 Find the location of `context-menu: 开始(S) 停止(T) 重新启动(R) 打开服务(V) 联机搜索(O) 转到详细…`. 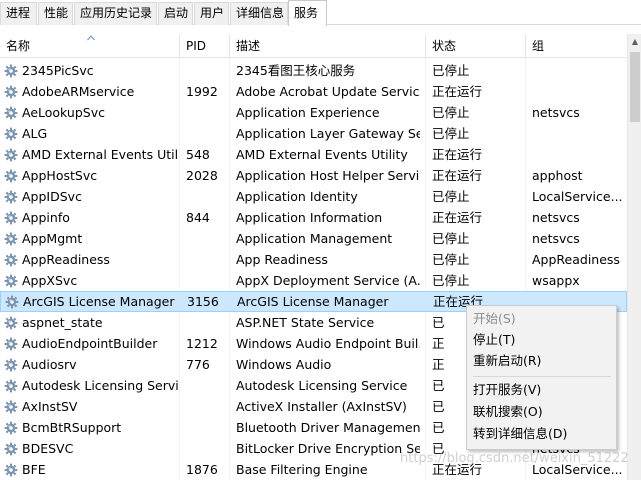

context-menu: 开始(S) 停止(T) 重新启动(R) 打开服务(V) 联机搜索(O) 转到详细… is located at coordinates (541, 377).